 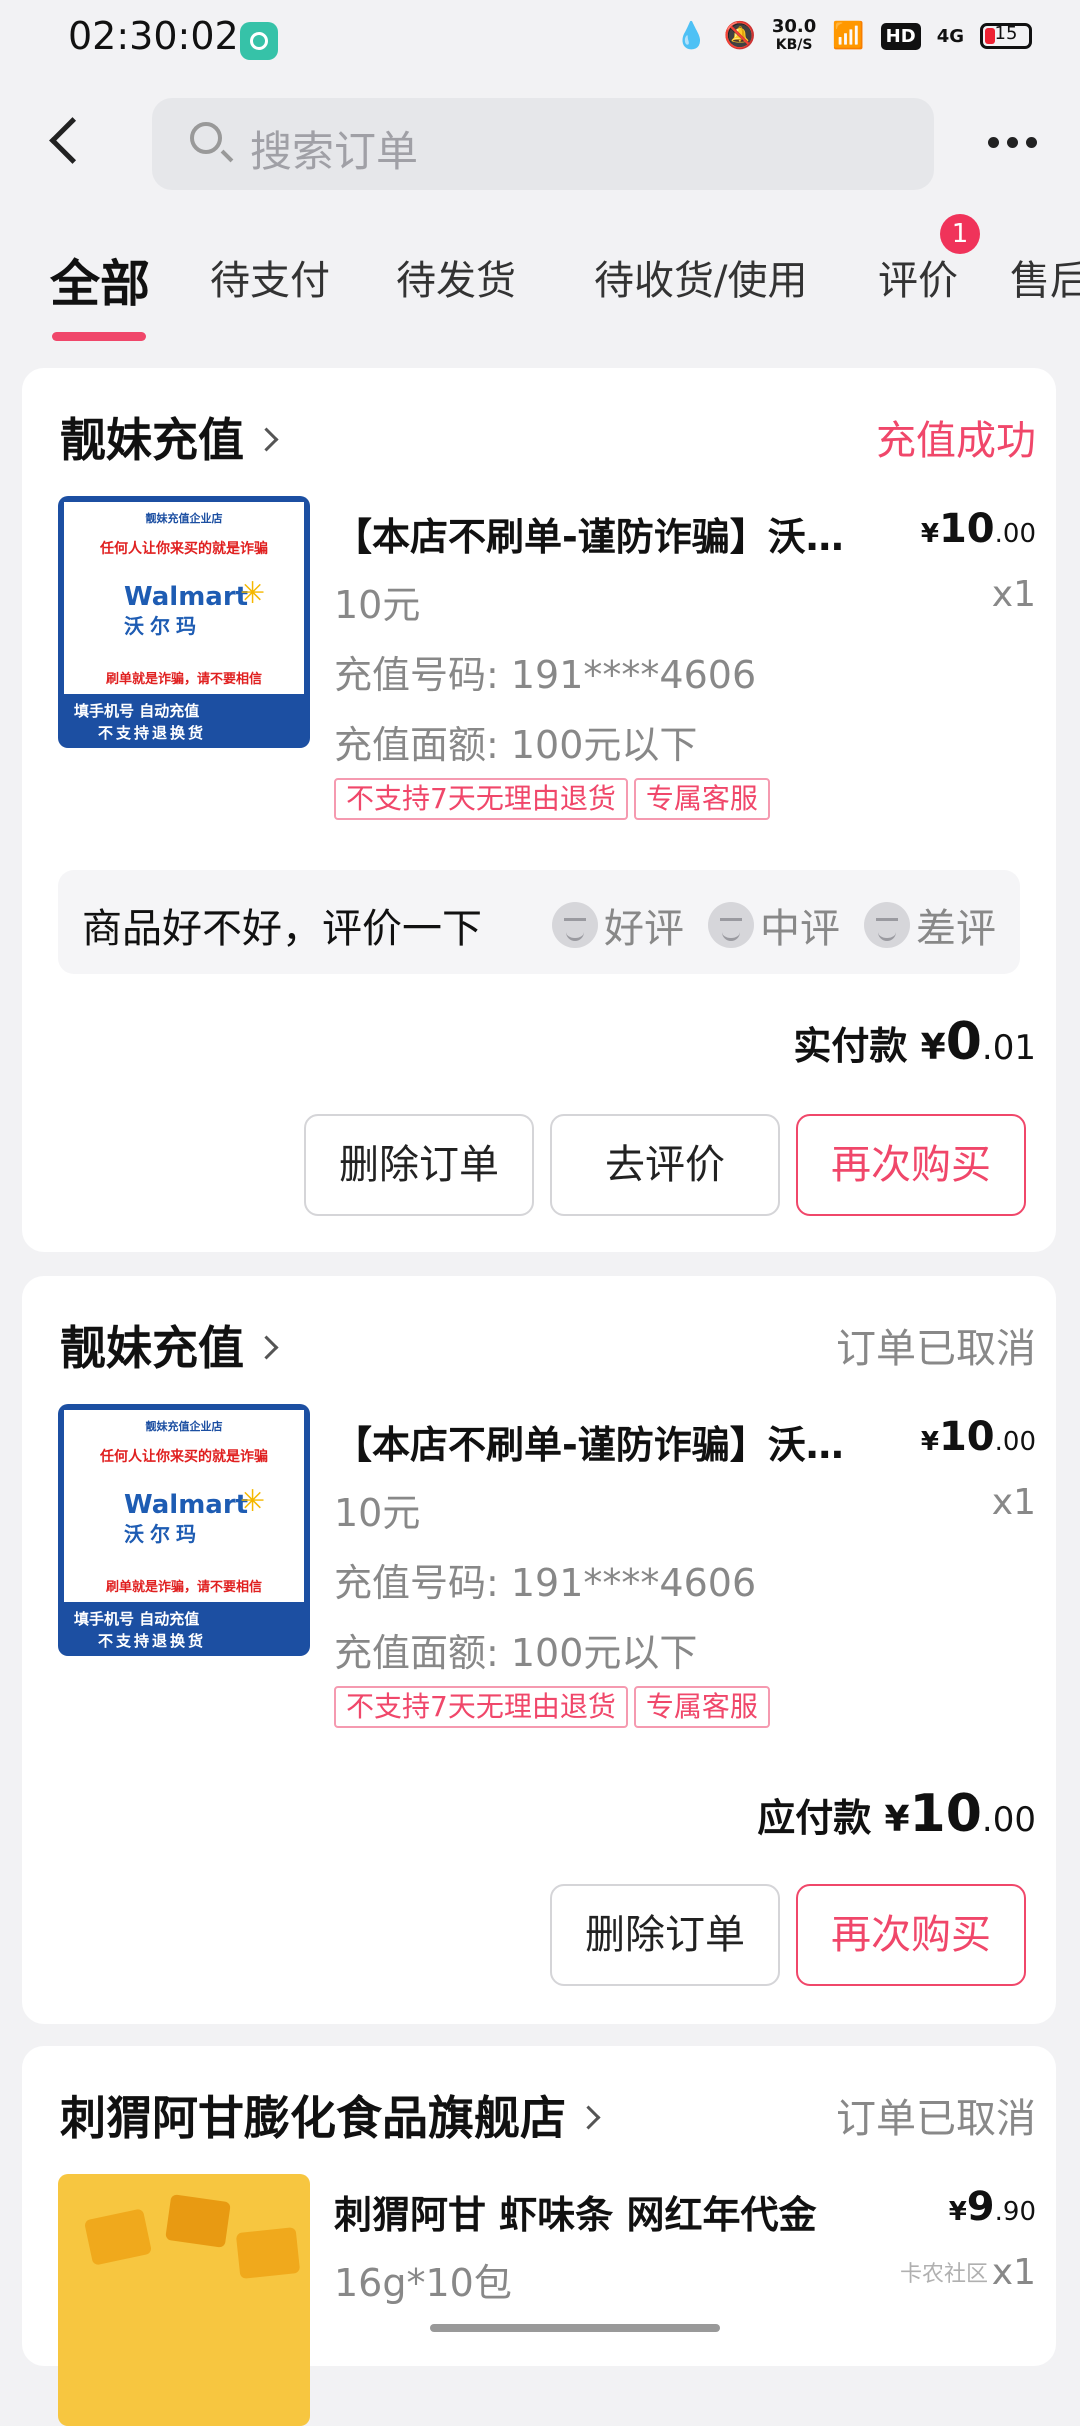 I want to click on network-speed: 30.0 KB/S, so click(x=794, y=35).